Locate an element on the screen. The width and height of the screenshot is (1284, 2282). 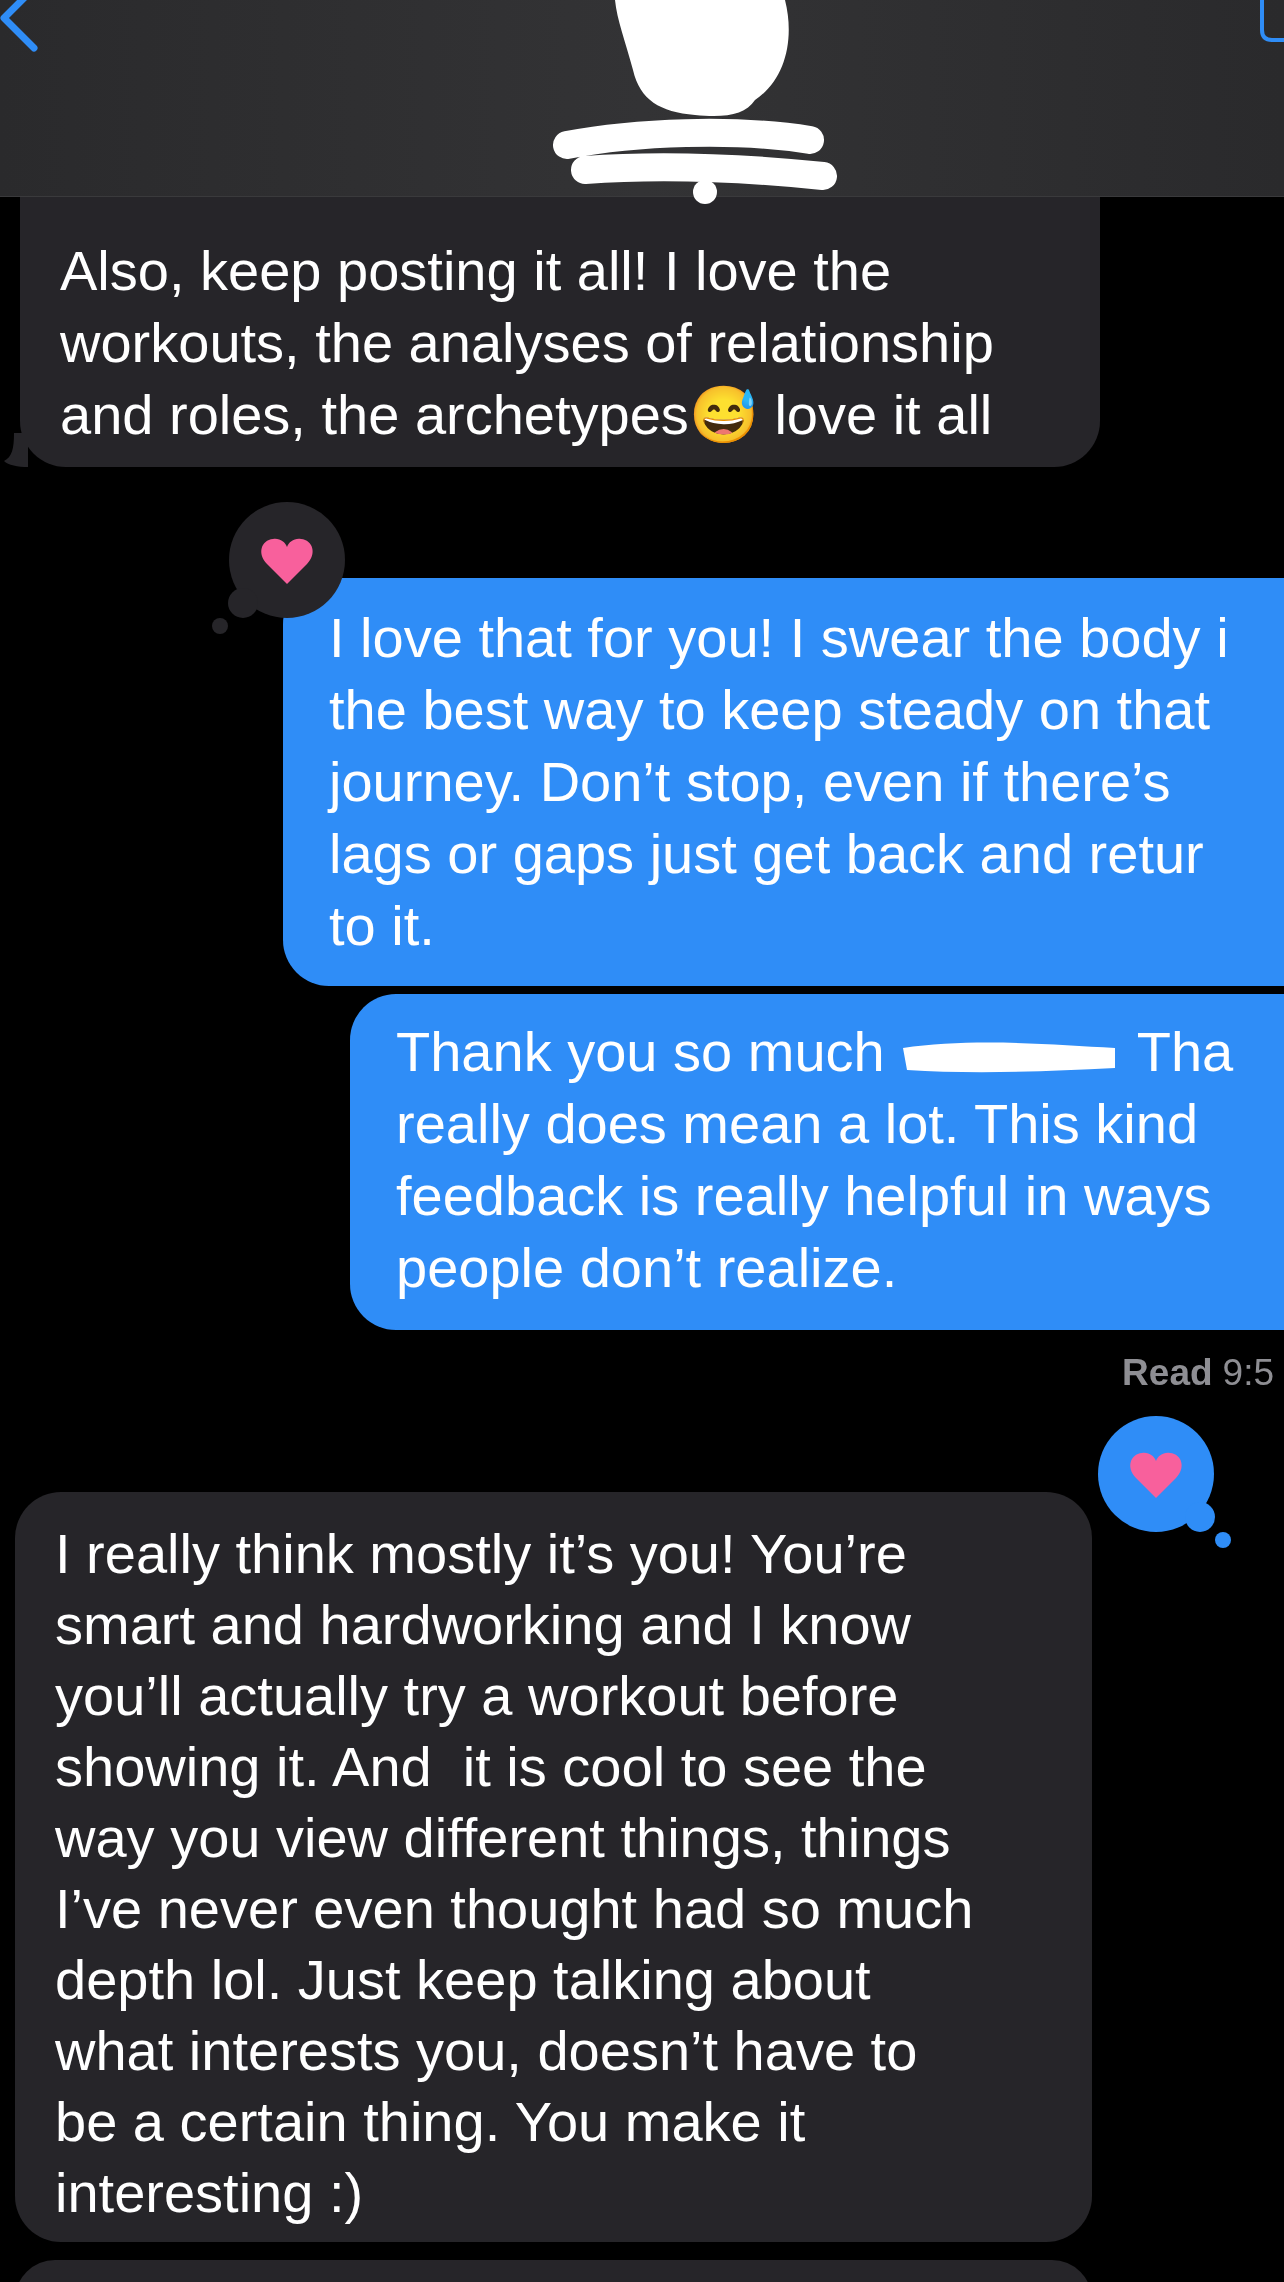
message-text: really does mean a lot. This kind feedback is really helpful in ways people don’t realize. is located at coordinates (804, 1196).